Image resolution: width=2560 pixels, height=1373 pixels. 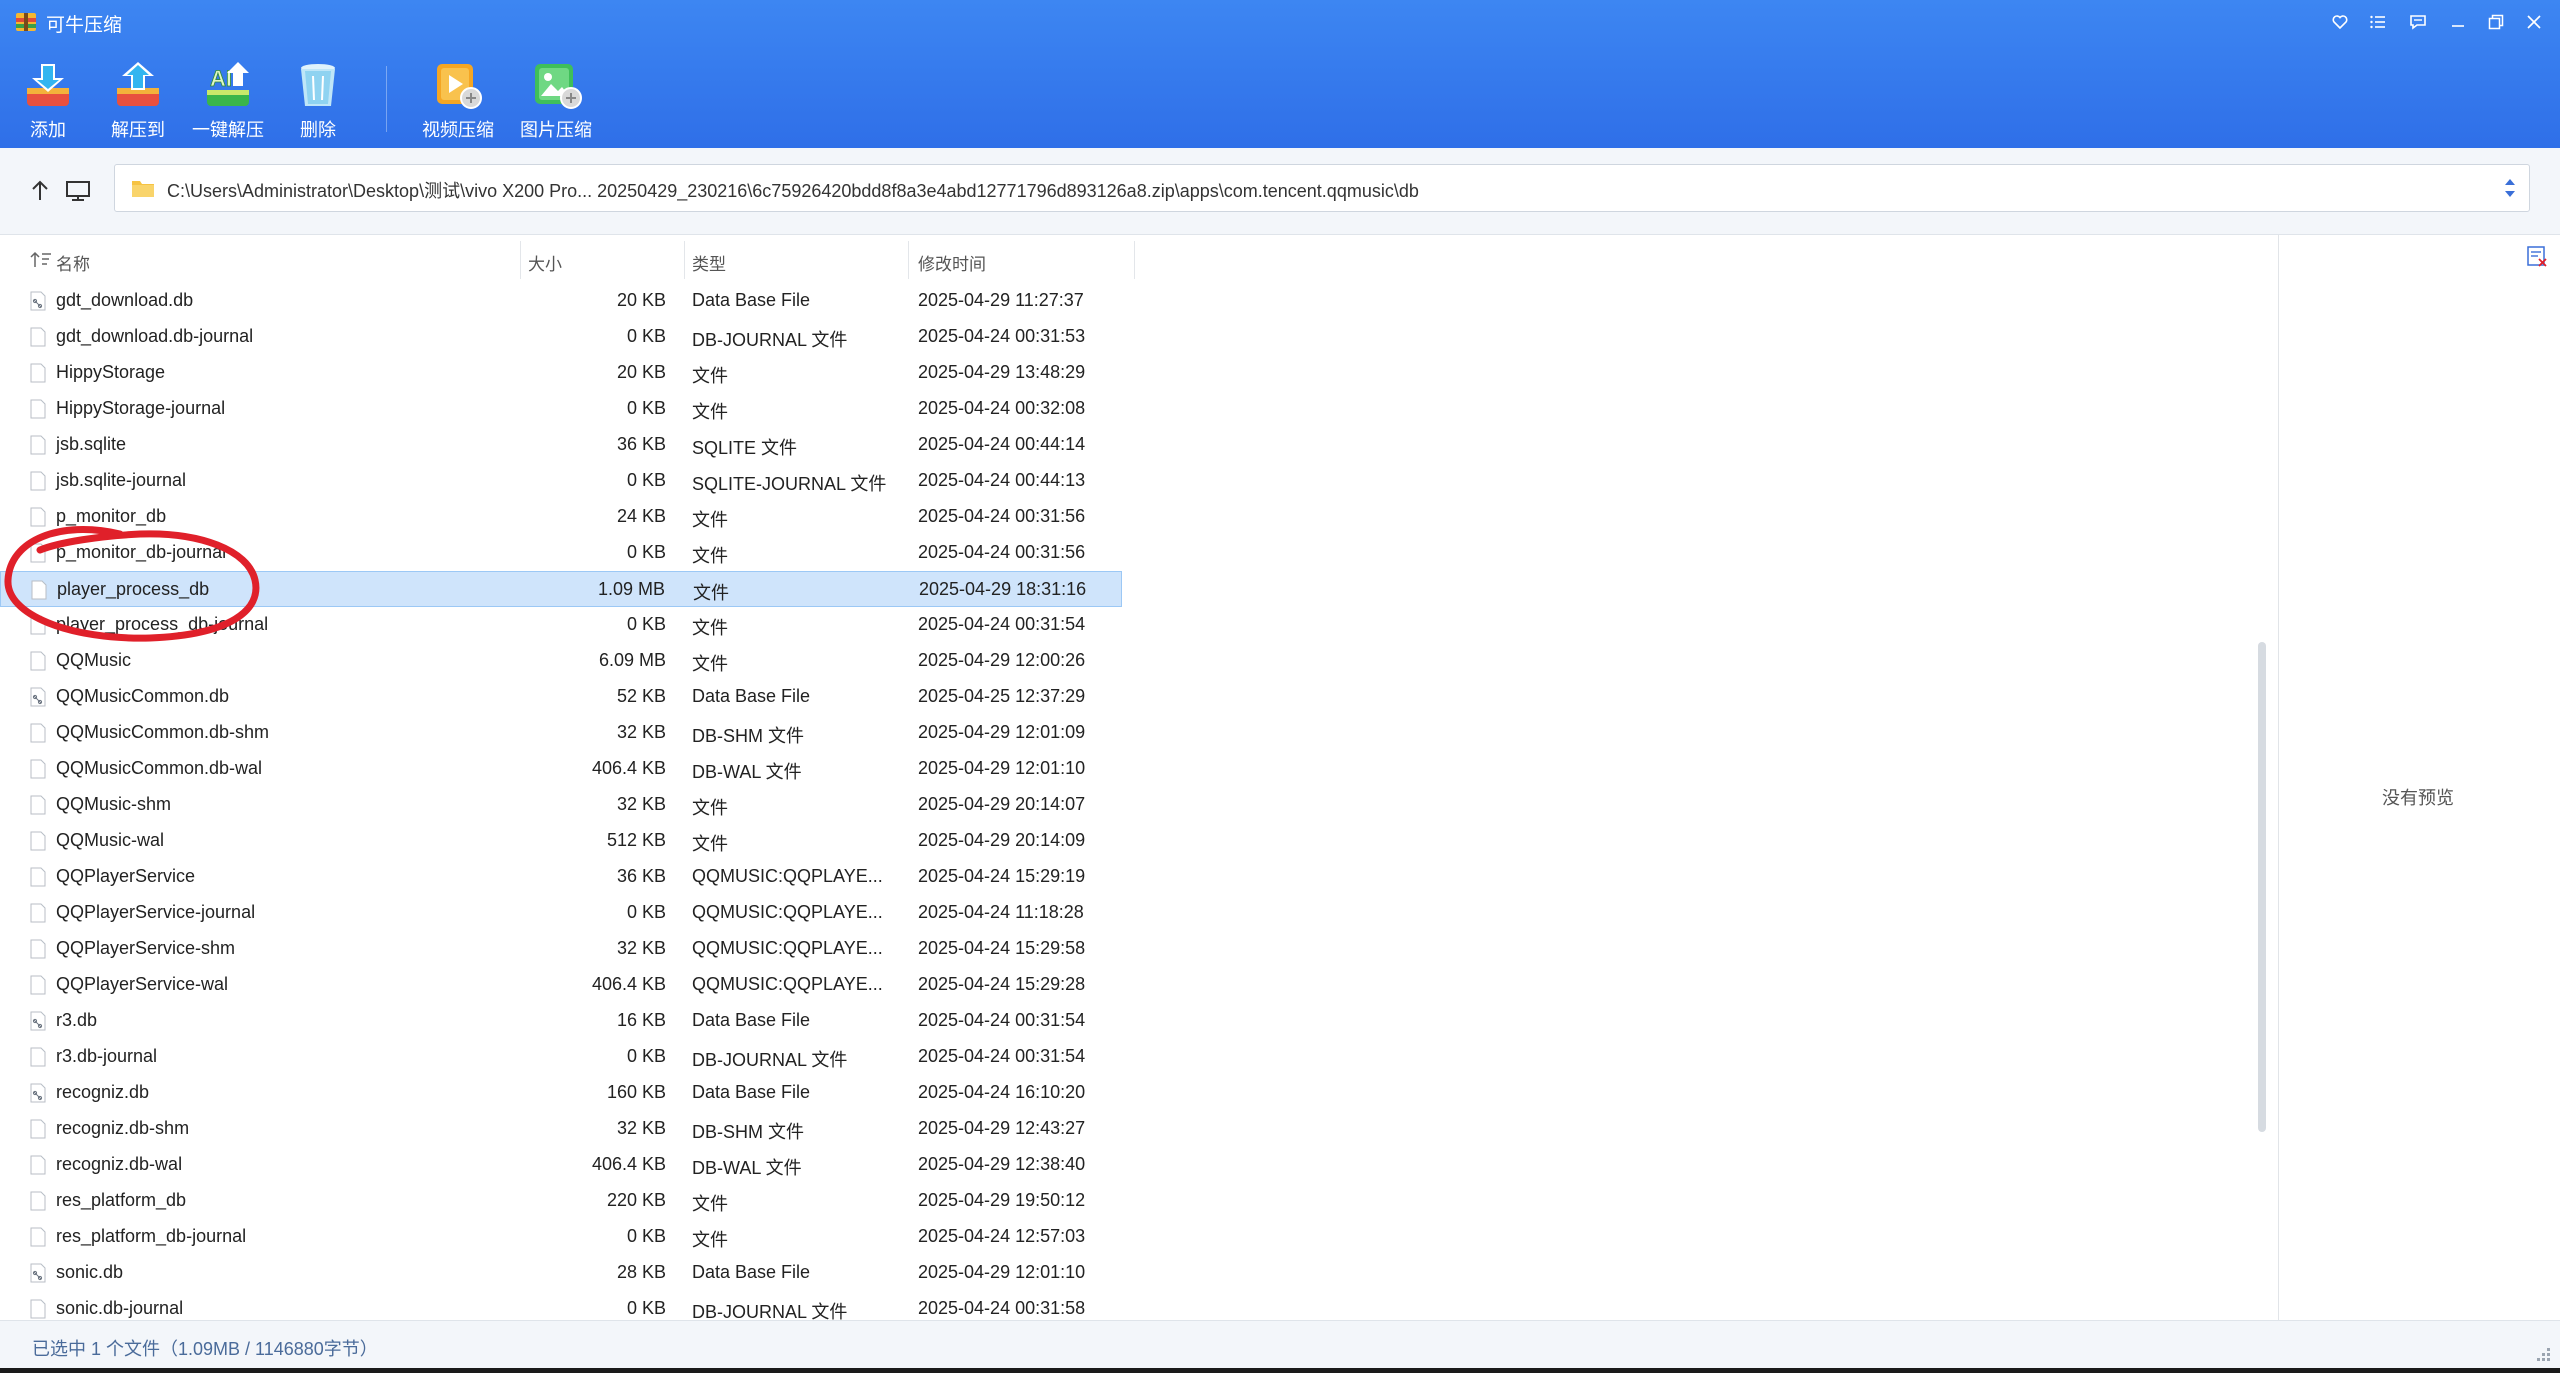 I want to click on video-compress-button: 视频压缩, so click(x=458, y=103).